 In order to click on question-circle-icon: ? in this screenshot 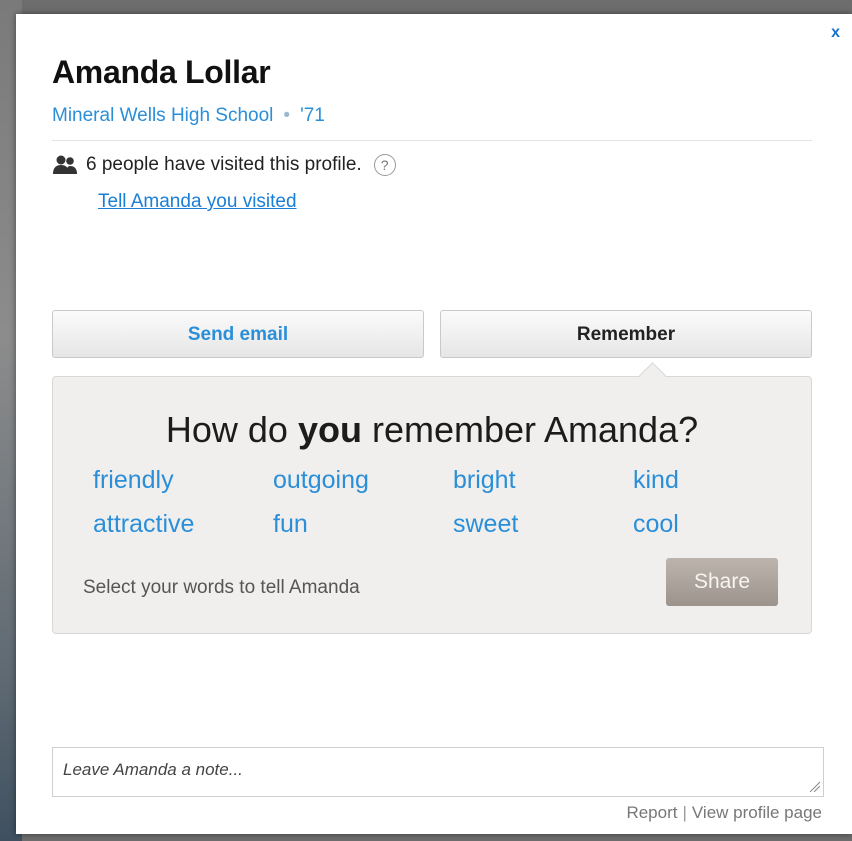, I will do `click(384, 165)`.